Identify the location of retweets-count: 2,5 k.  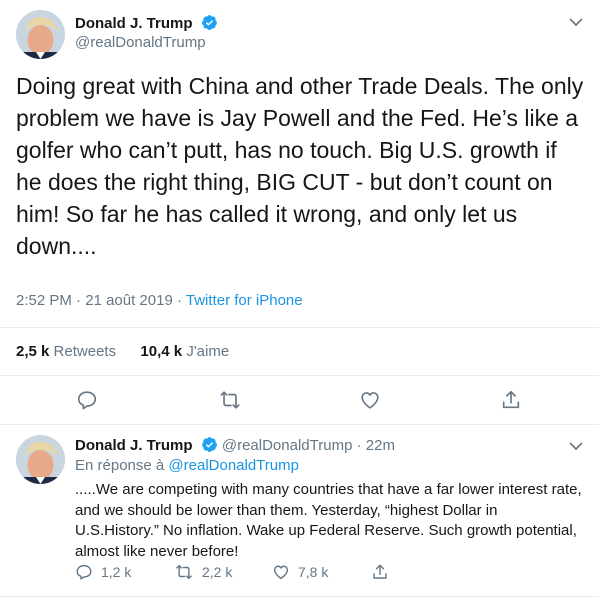
(33, 351).